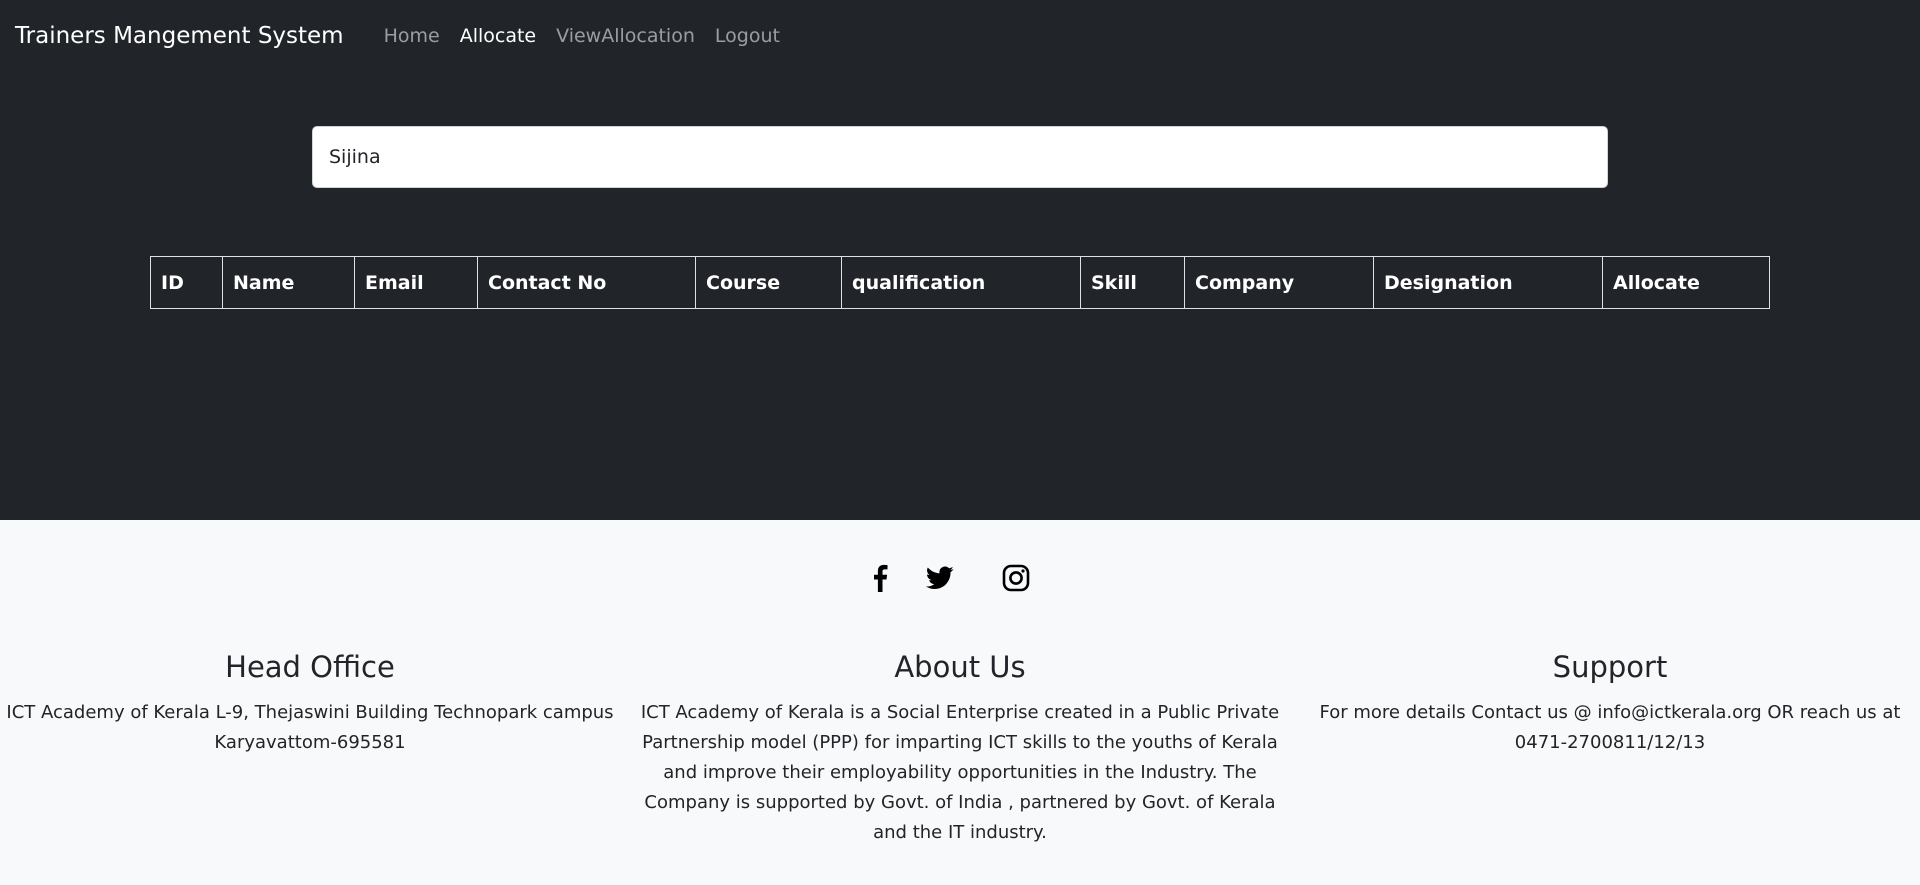 The image size is (1920, 885). What do you see at coordinates (1279, 282) in the screenshot?
I see `col-header-company: Company` at bounding box center [1279, 282].